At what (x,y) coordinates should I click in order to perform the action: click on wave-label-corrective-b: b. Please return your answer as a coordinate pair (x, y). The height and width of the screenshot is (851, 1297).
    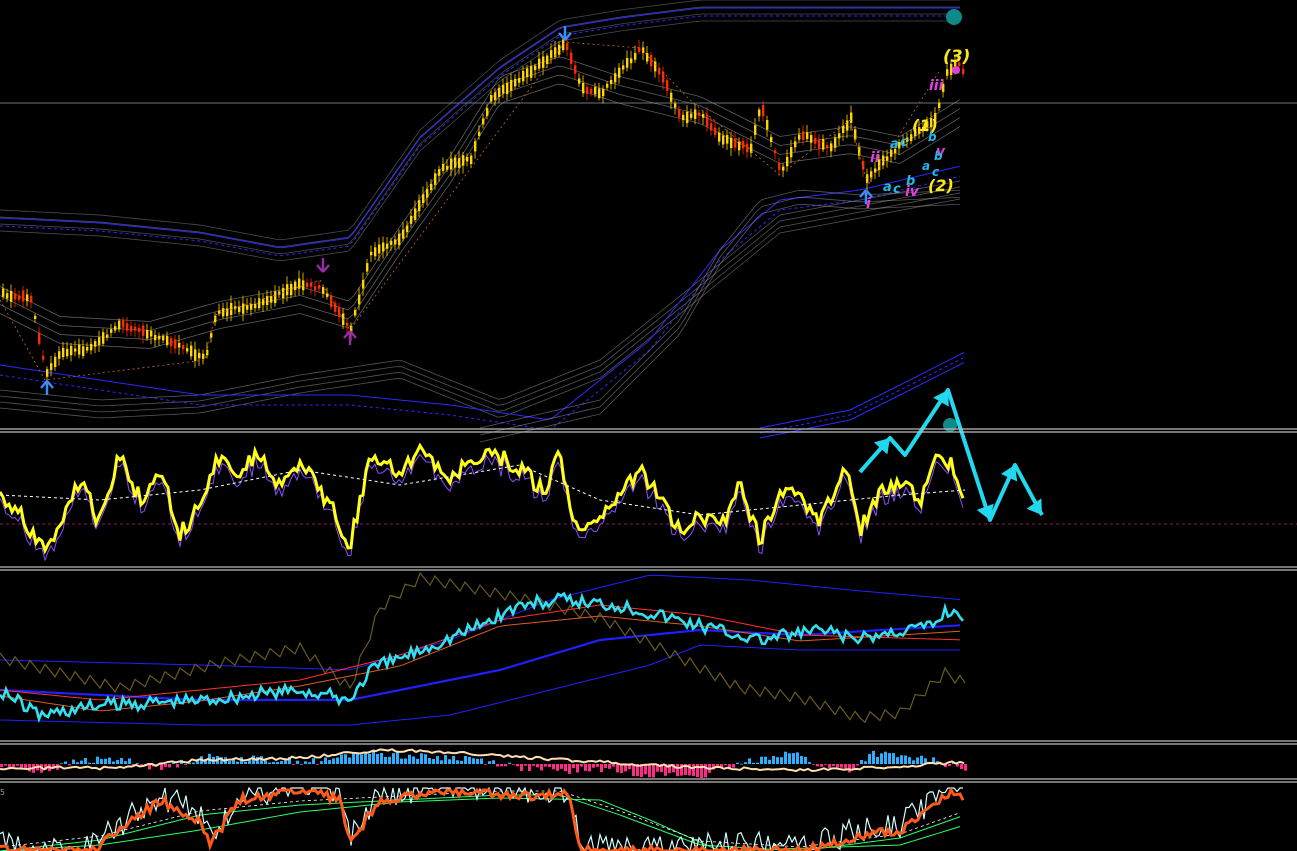
    Looking at the image, I should click on (938, 156).